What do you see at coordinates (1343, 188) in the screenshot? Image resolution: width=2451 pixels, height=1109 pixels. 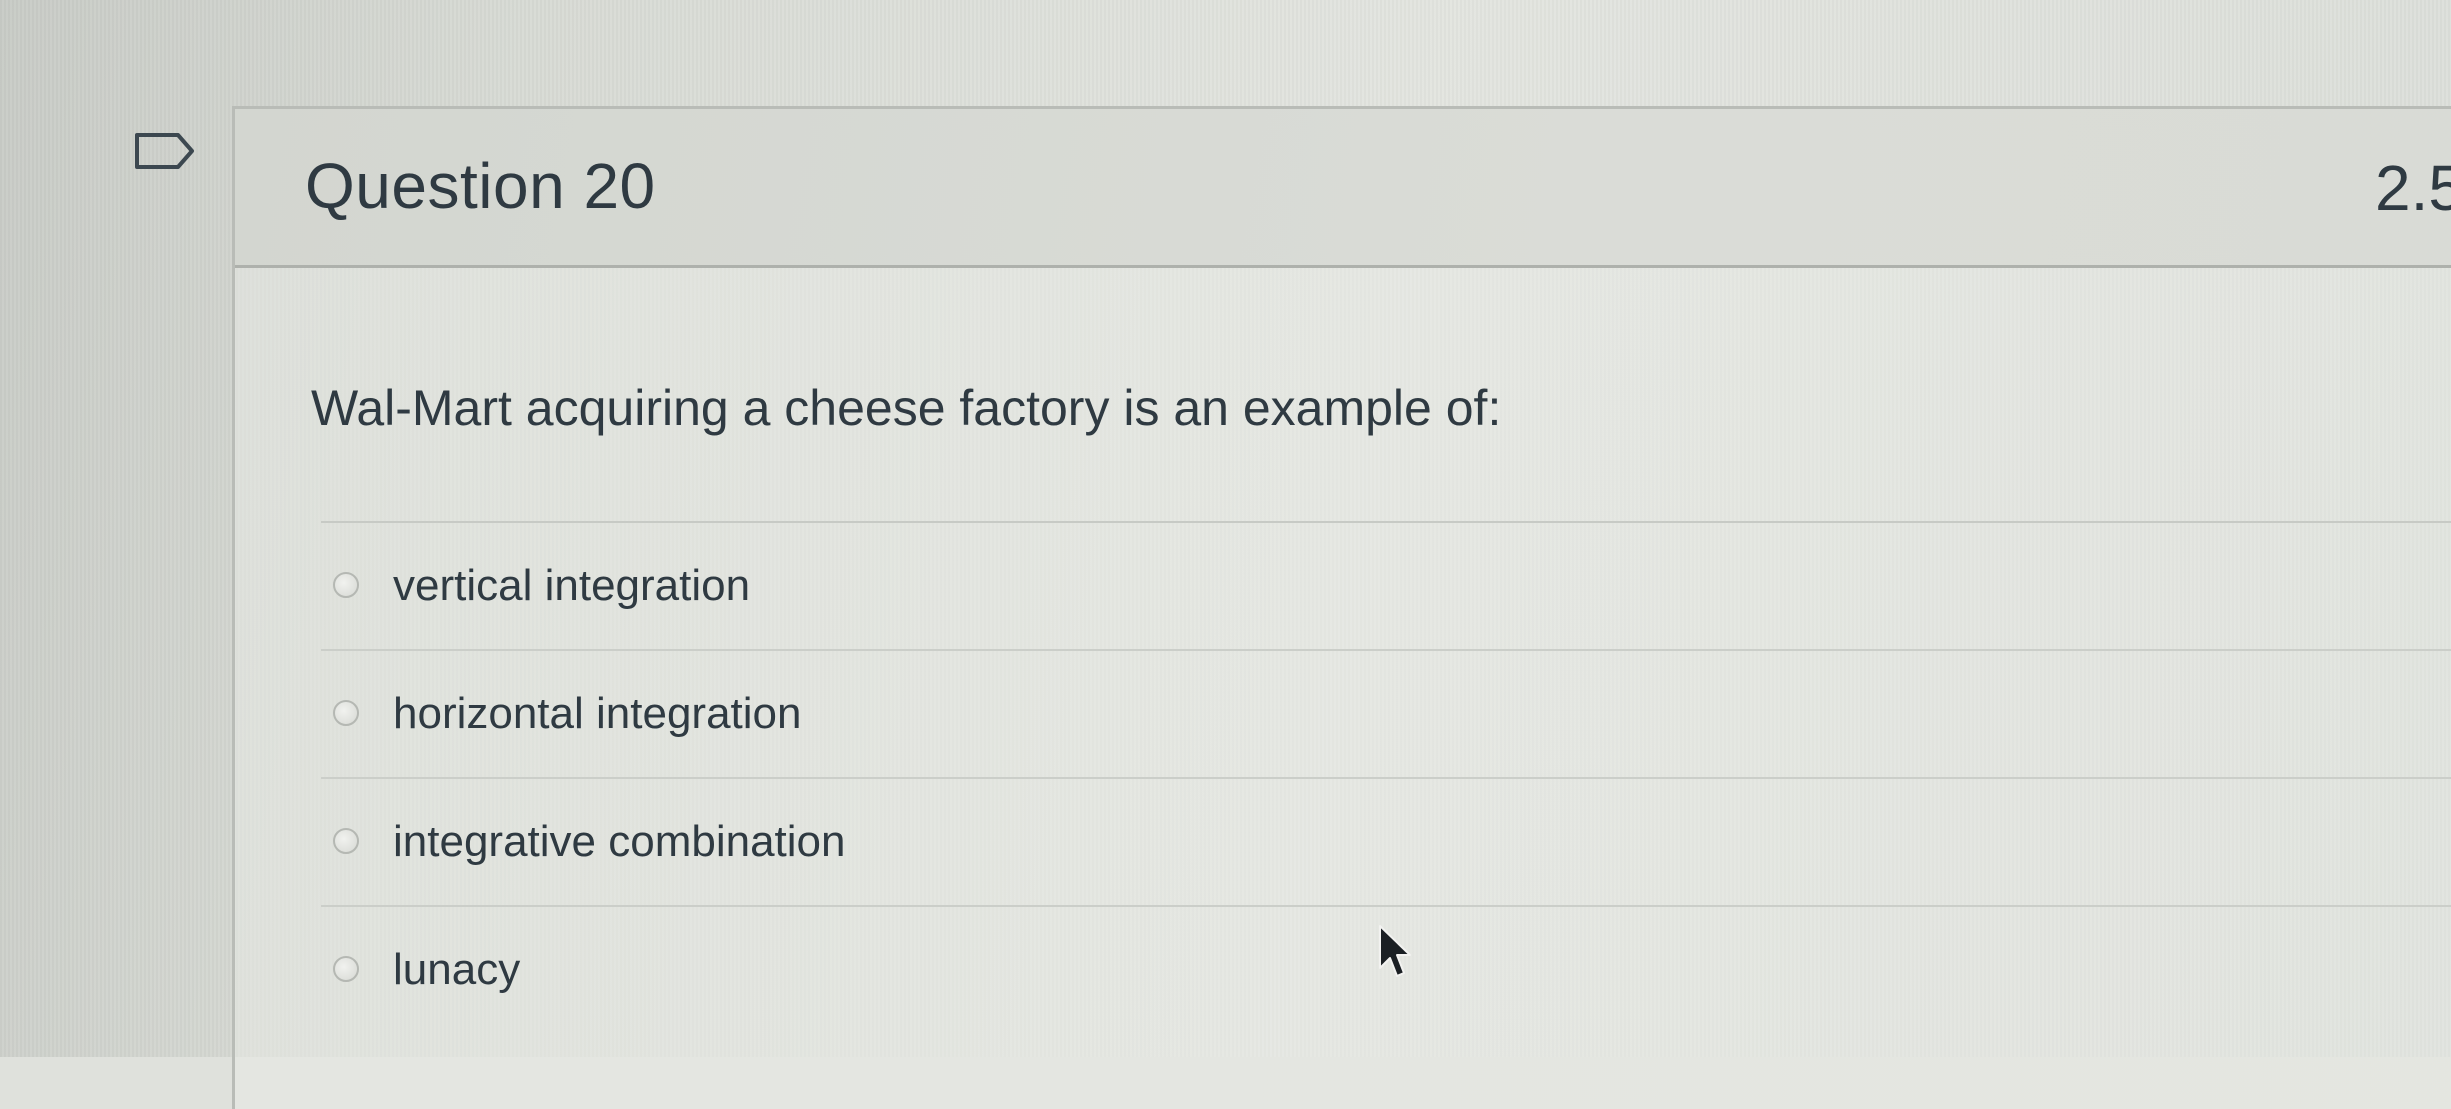 I see `question-header: Question 20 2.5` at bounding box center [1343, 188].